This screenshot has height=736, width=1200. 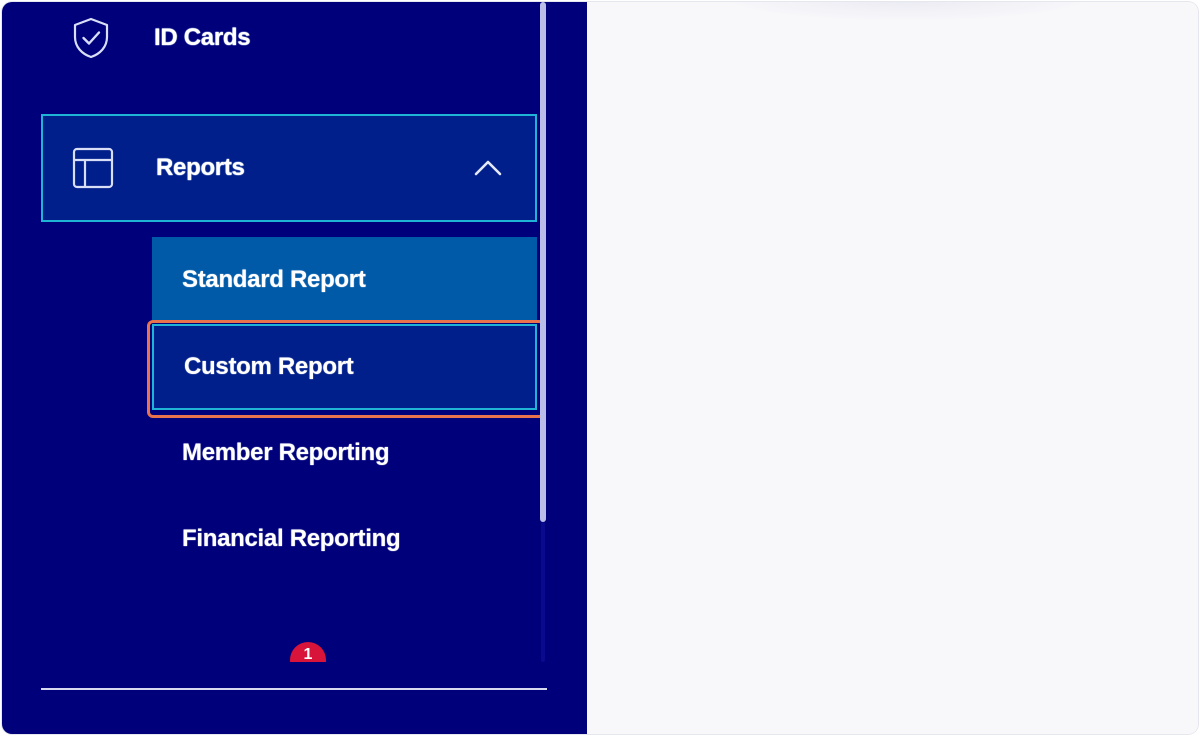 What do you see at coordinates (200, 167) in the screenshot?
I see `sidebar-item-label: Reports` at bounding box center [200, 167].